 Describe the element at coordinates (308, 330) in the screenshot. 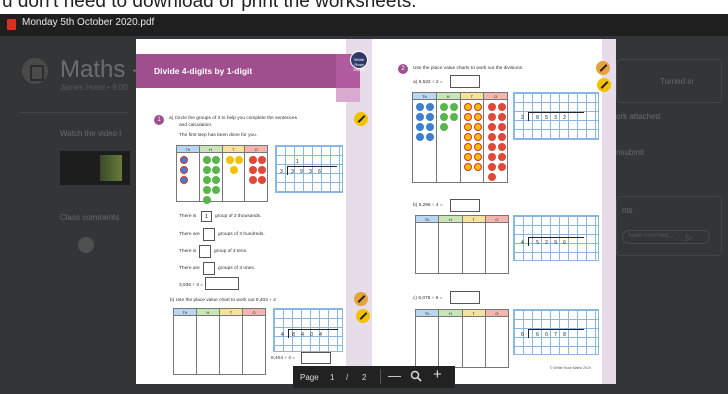

I see `division-grid` at that location.